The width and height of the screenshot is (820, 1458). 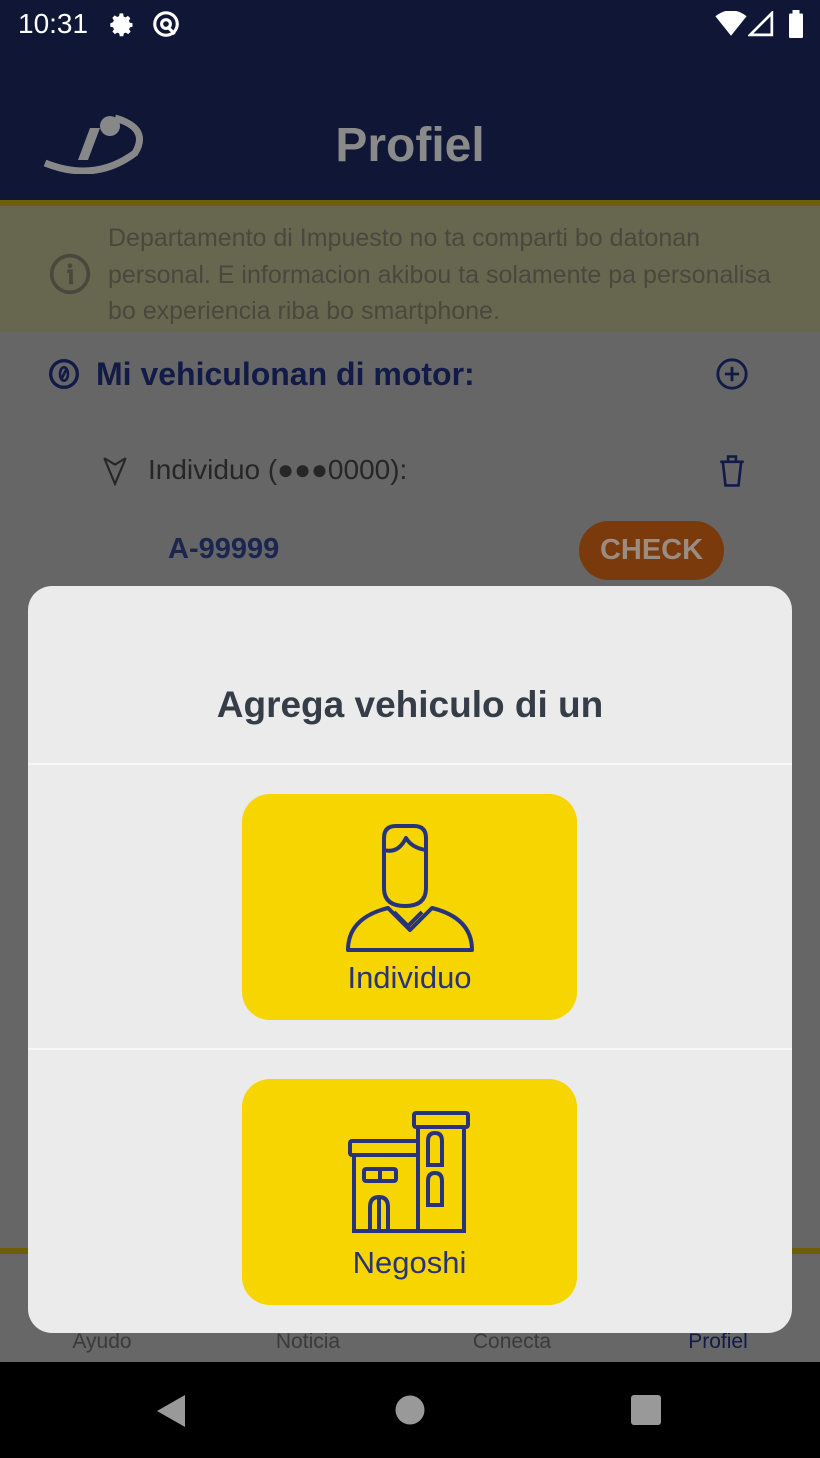 What do you see at coordinates (646, 1410) in the screenshot?
I see `recents-icon` at bounding box center [646, 1410].